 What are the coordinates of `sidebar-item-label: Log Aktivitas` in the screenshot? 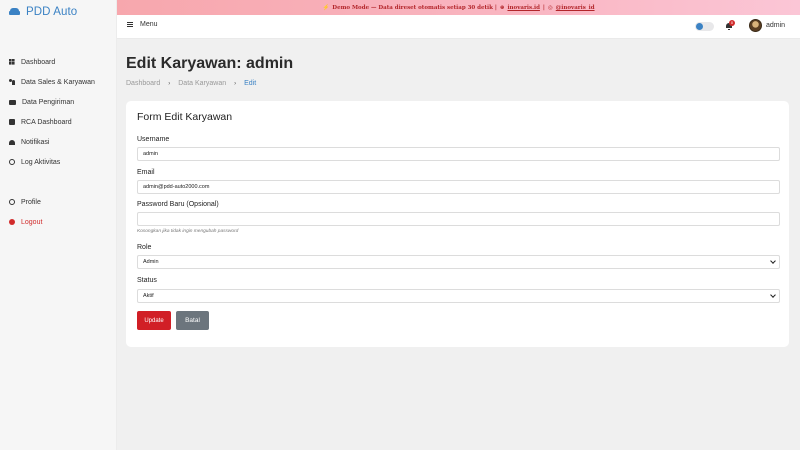 It's located at (41, 162).